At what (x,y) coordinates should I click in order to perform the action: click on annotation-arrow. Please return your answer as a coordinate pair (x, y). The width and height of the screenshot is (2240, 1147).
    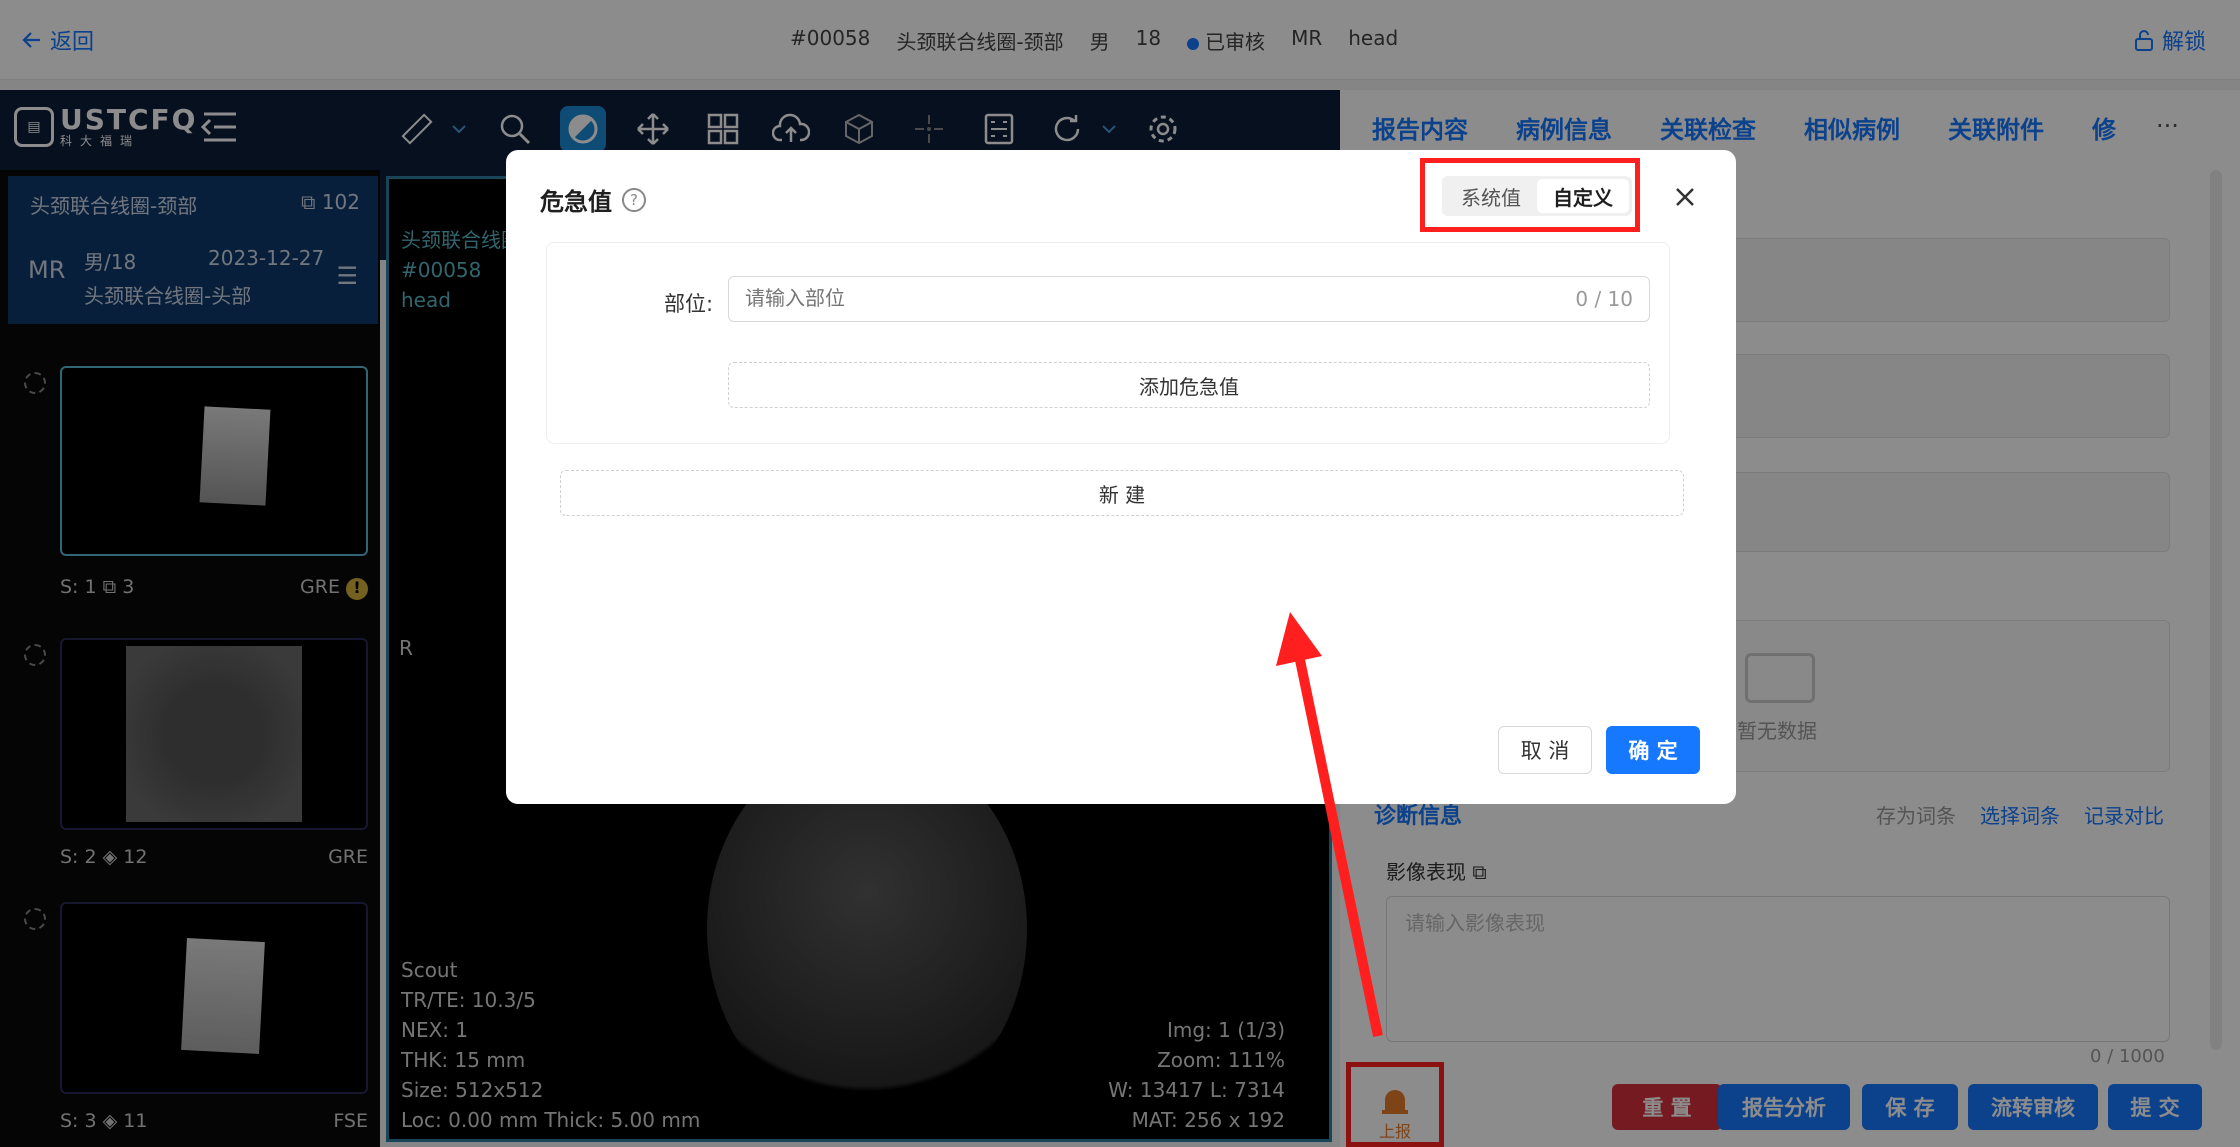
    Looking at the image, I should click on (1329, 825).